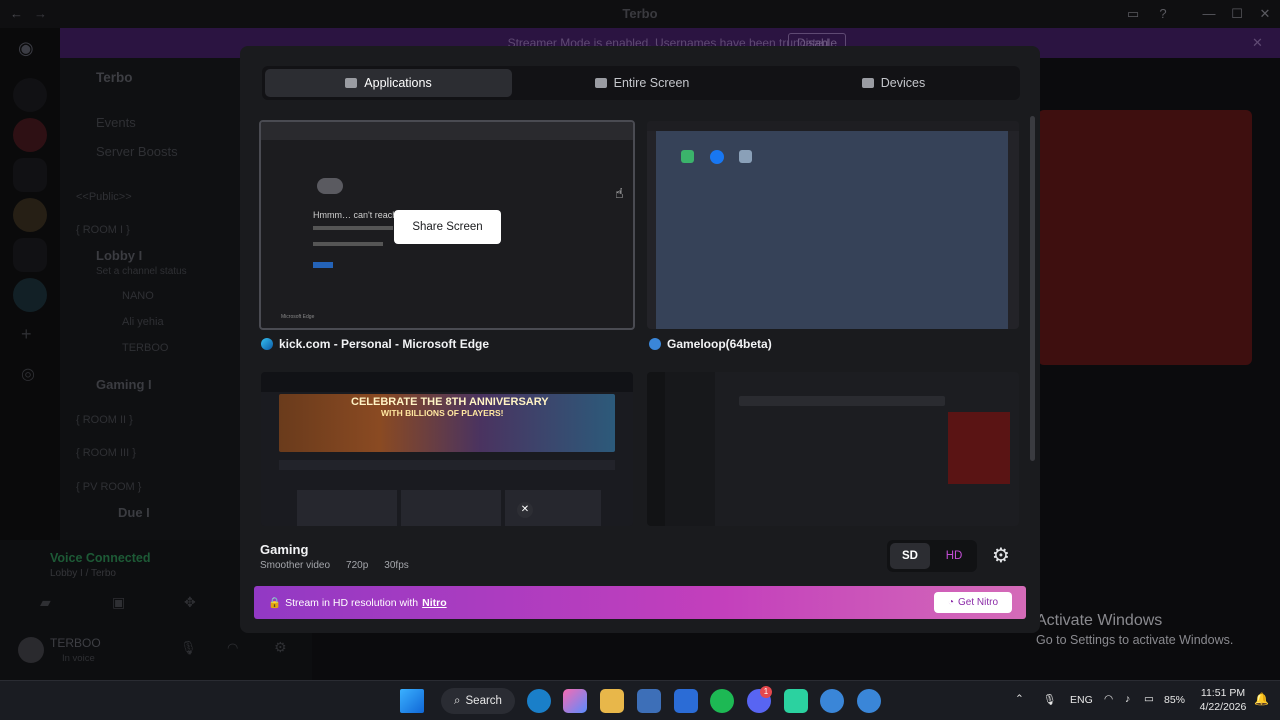  What do you see at coordinates (232, 648) in the screenshot?
I see `headphones-icon: ◠` at bounding box center [232, 648].